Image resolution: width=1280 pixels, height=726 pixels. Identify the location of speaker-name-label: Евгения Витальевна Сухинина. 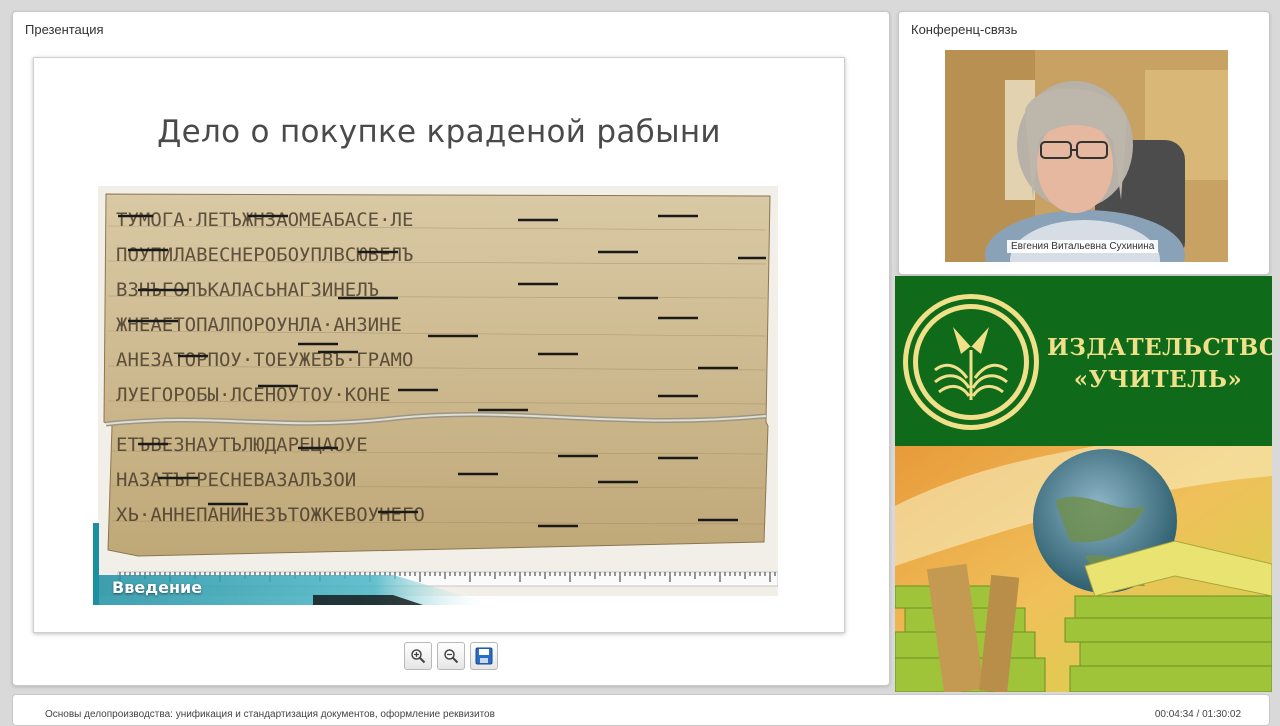
(1083, 246).